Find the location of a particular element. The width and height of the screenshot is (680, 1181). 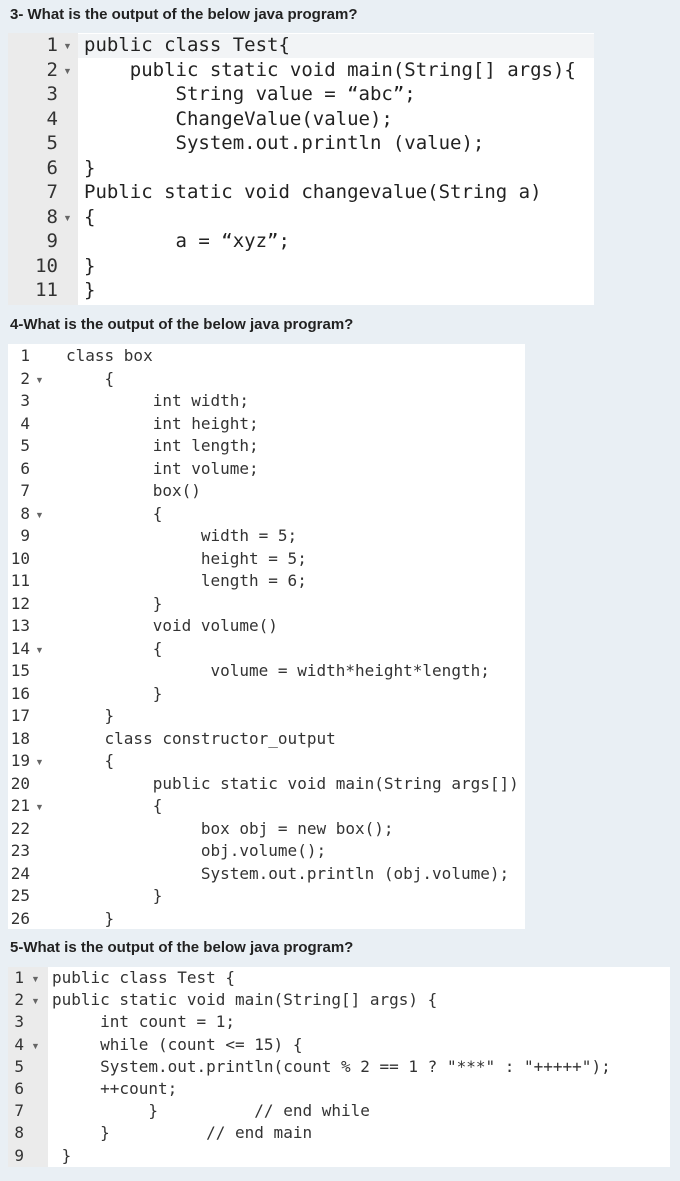

line-number: 24 is located at coordinates (20, 873).